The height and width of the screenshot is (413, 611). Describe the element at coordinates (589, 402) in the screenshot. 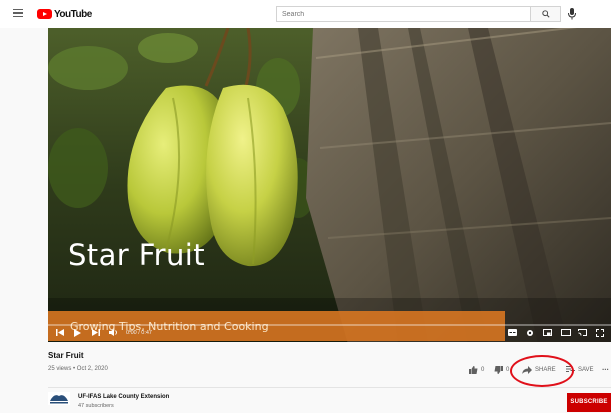

I see `subscribe-button: SUBSCRIBE` at that location.